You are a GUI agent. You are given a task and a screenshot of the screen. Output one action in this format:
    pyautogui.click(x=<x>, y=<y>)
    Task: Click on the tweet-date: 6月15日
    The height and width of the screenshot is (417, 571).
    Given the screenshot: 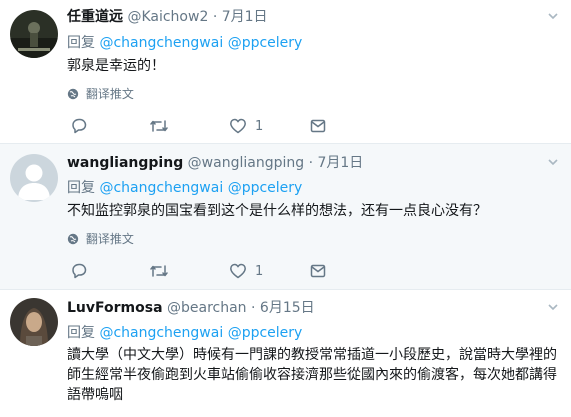 What is the action you would take?
    pyautogui.click(x=287, y=308)
    